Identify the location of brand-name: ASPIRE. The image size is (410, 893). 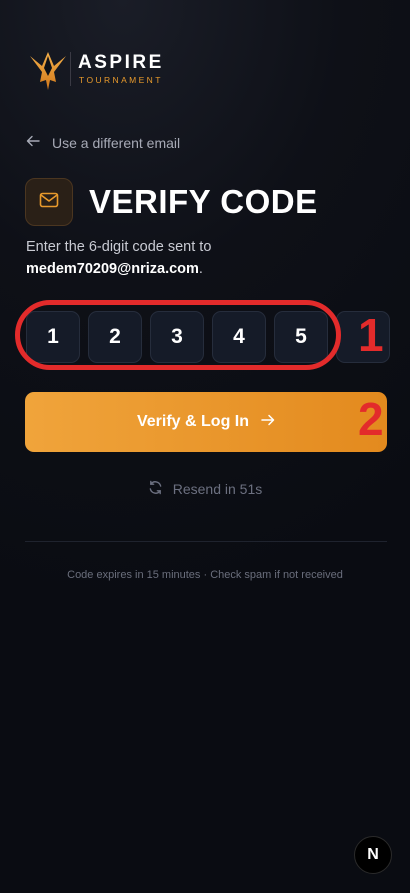
(121, 62).